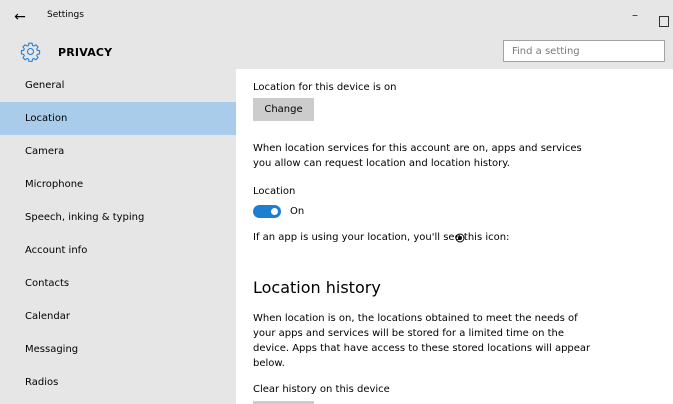 This screenshot has width=673, height=404. What do you see at coordinates (118, 349) in the screenshot?
I see `sidebar-item-messaging: Messaging` at bounding box center [118, 349].